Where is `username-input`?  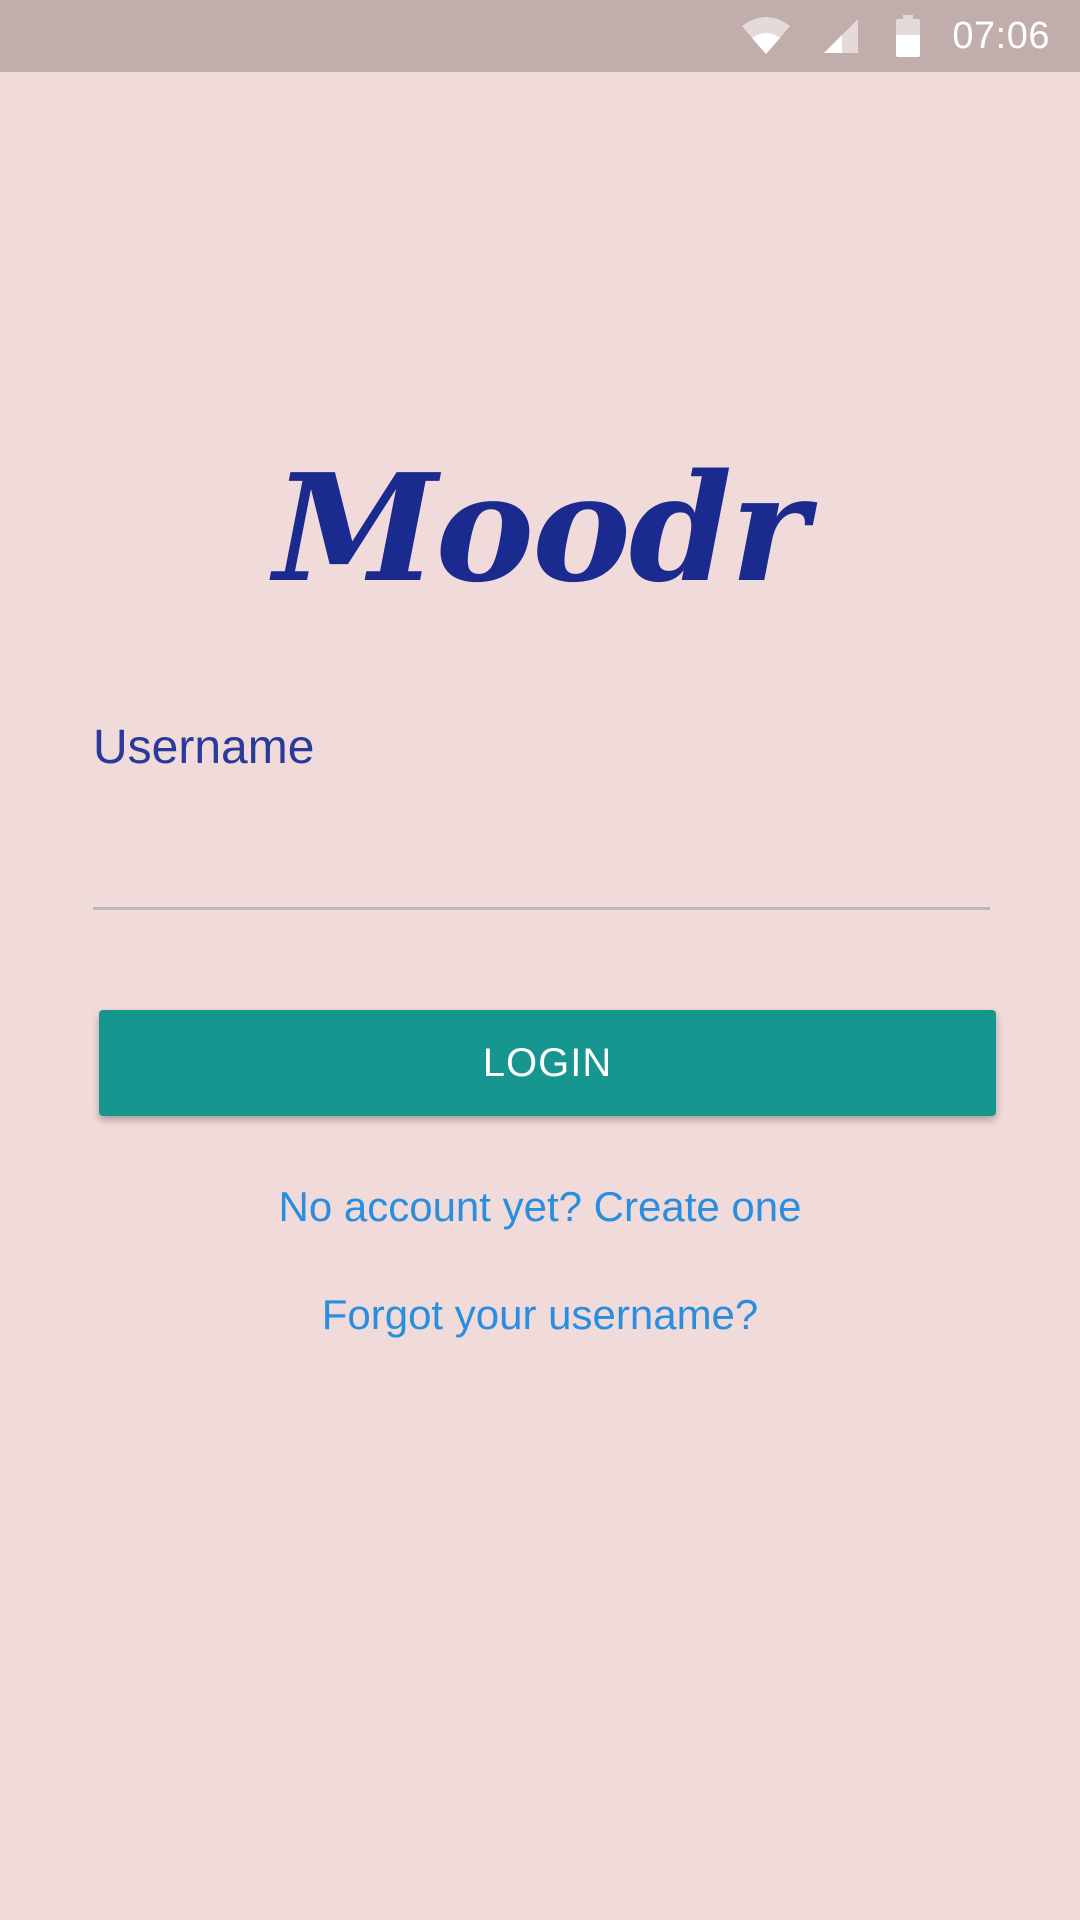
username-input is located at coordinates (541, 855).